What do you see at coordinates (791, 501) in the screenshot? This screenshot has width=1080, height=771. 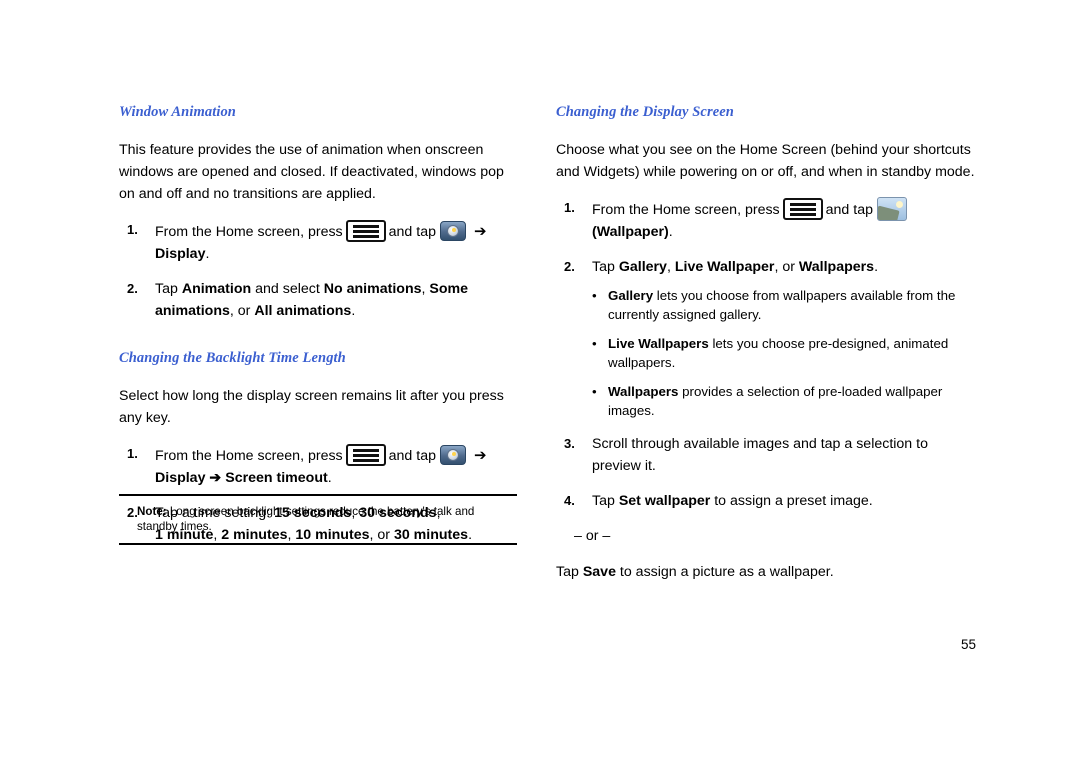 I see `step-text: to assign a preset image.` at bounding box center [791, 501].